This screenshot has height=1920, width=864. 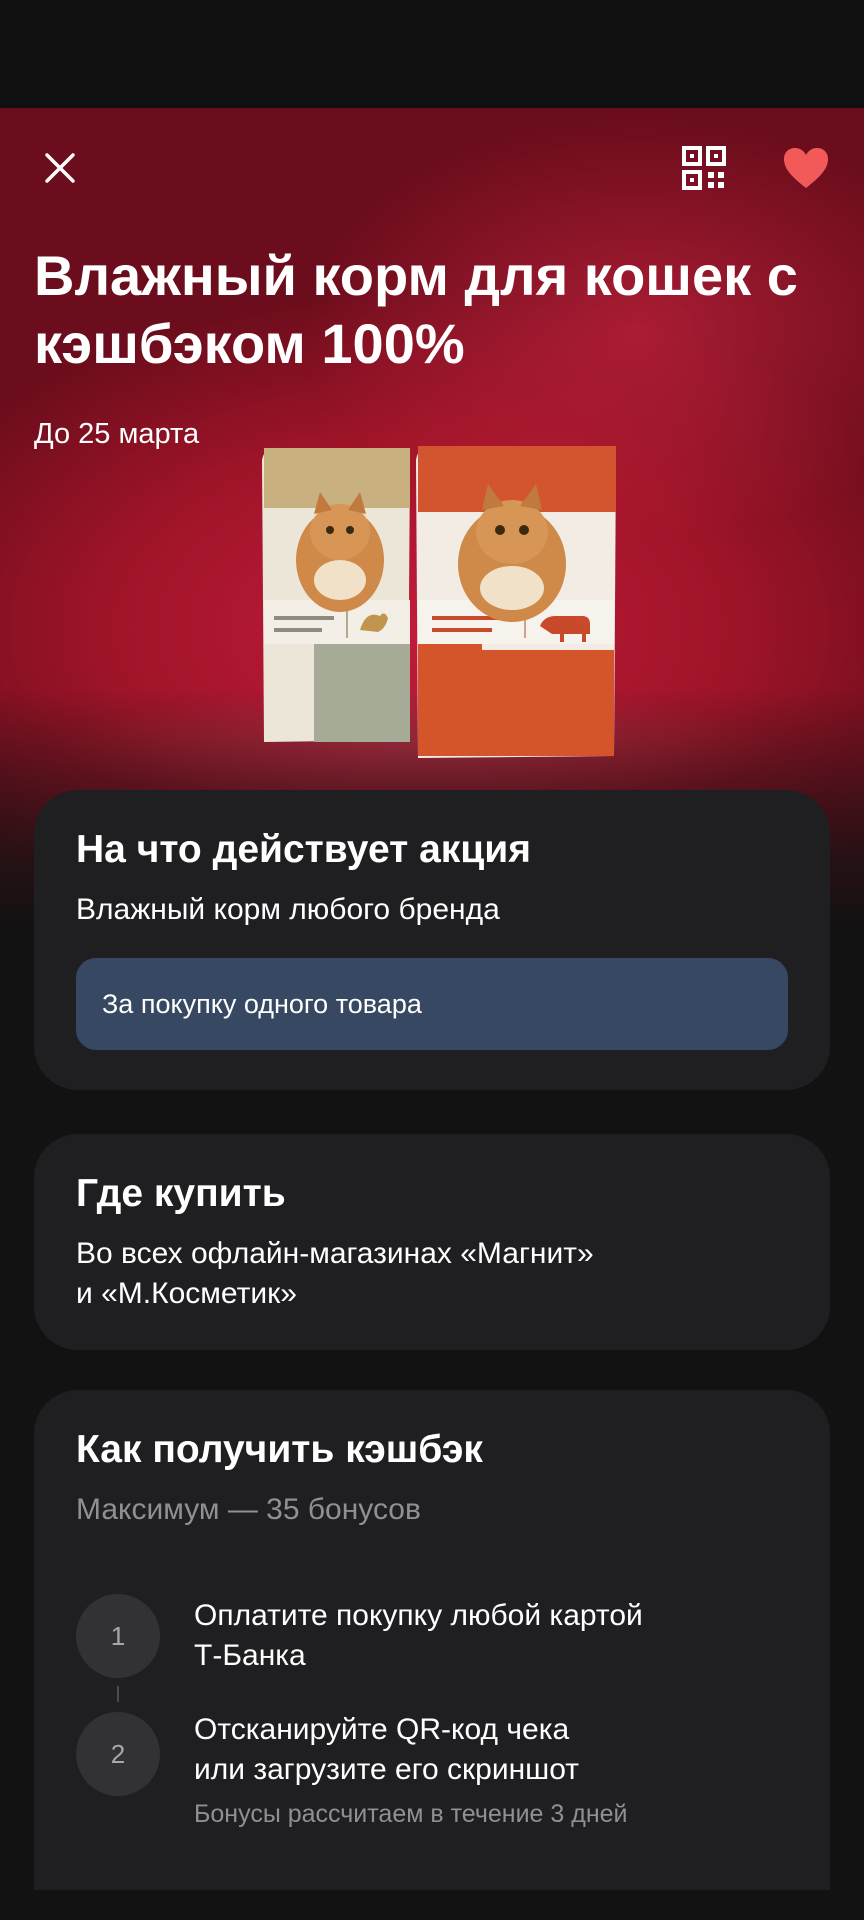 What do you see at coordinates (118, 1754) in the screenshot?
I see `step-number: 2` at bounding box center [118, 1754].